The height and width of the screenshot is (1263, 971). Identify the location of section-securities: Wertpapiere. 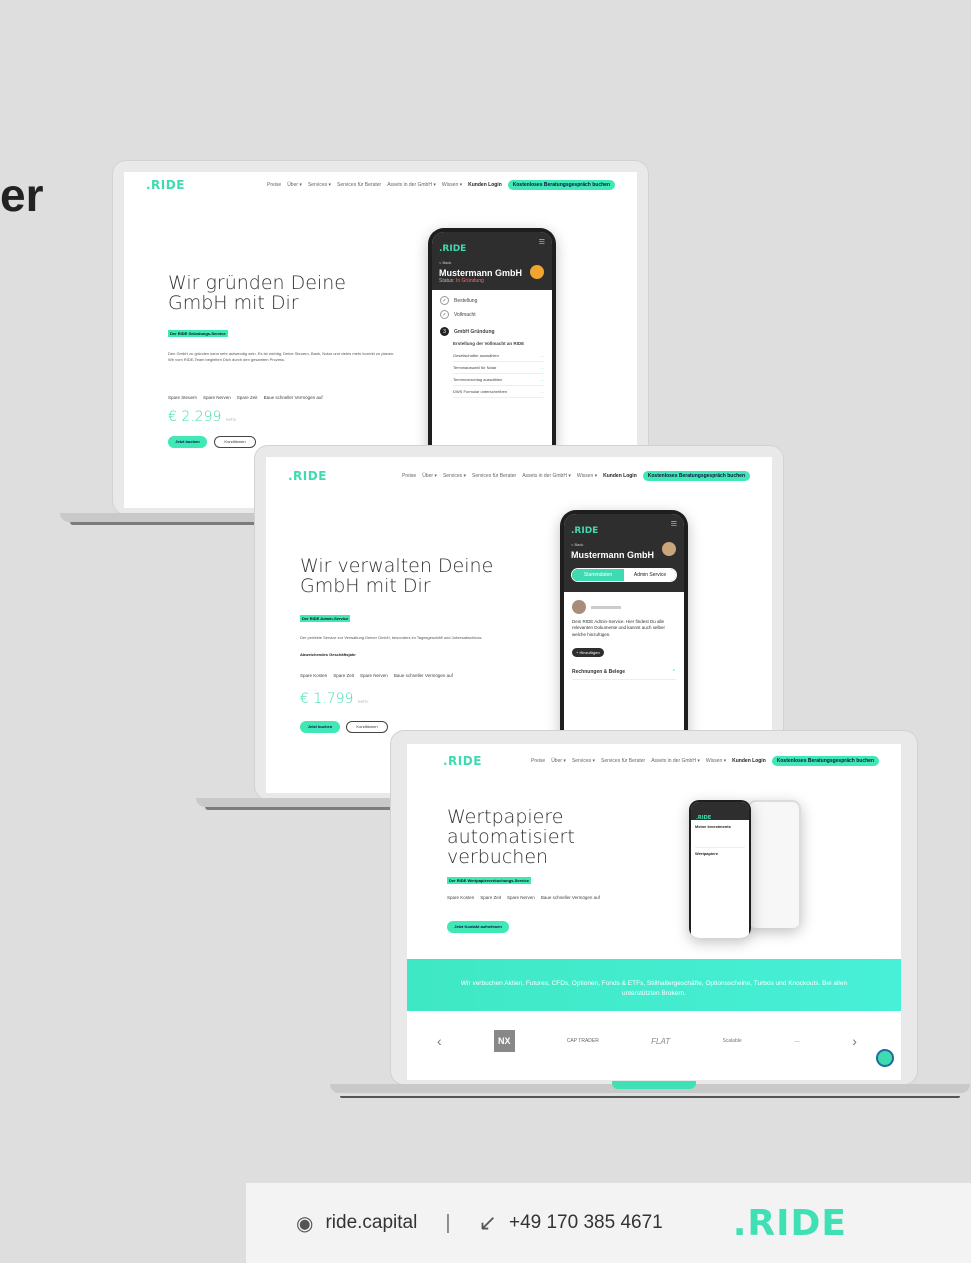
(720, 851).